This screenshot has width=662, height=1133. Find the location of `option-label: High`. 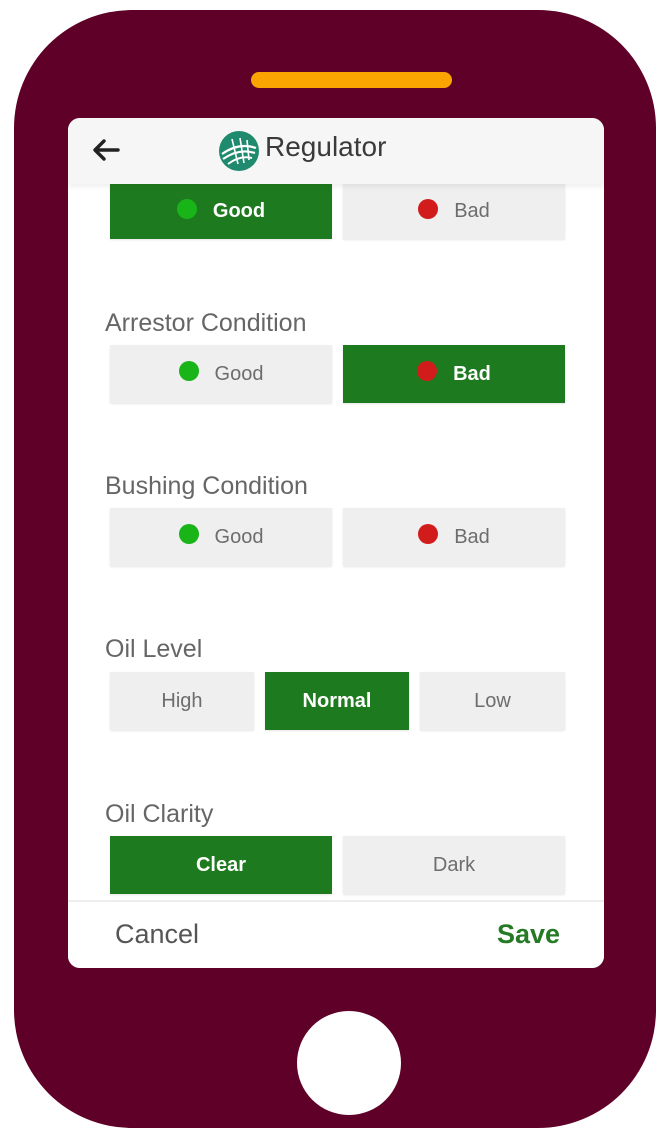

option-label: High is located at coordinates (182, 700).